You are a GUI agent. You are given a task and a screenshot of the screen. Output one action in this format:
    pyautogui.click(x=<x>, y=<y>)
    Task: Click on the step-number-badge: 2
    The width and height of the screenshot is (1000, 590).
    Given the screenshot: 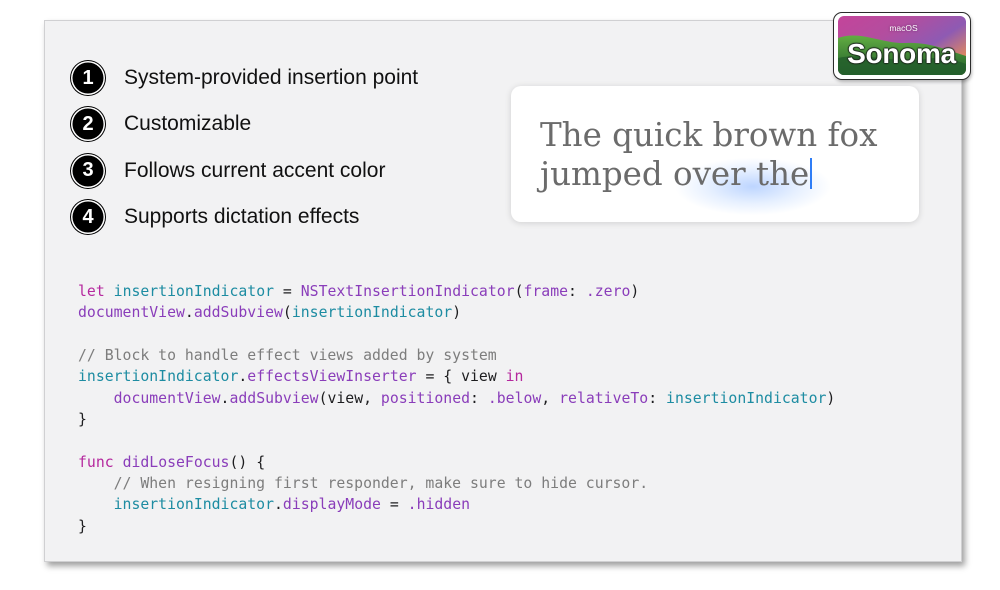 What is the action you would take?
    pyautogui.click(x=88, y=124)
    